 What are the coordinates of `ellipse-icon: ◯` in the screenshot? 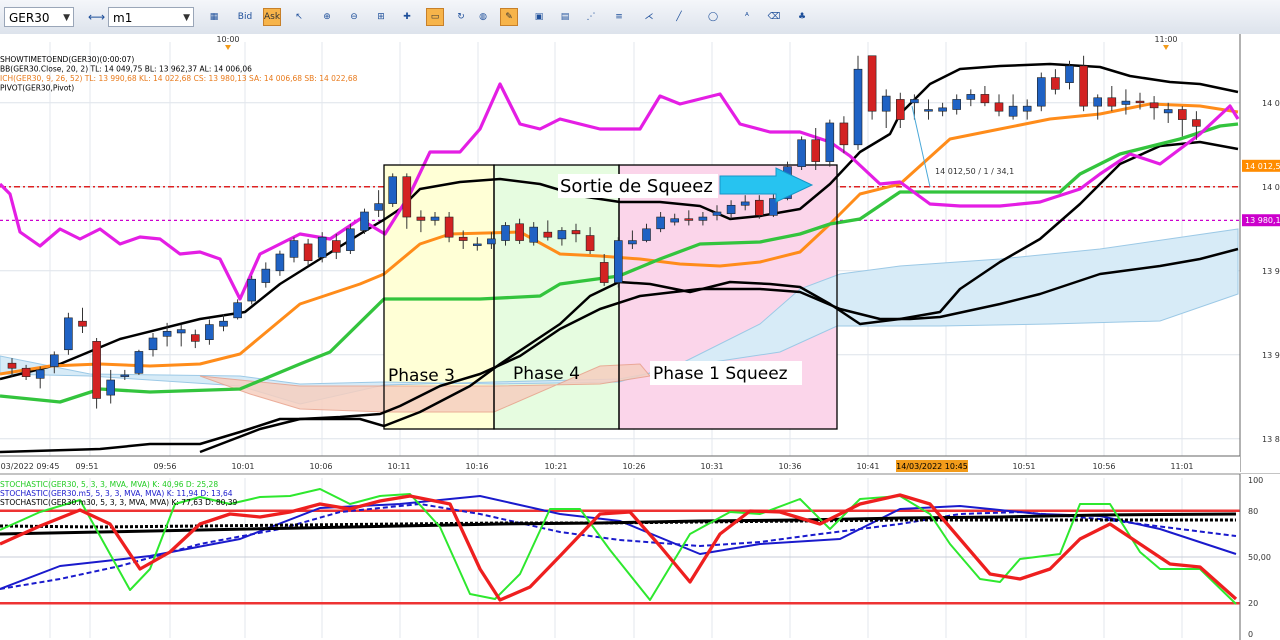 It's located at (713, 17).